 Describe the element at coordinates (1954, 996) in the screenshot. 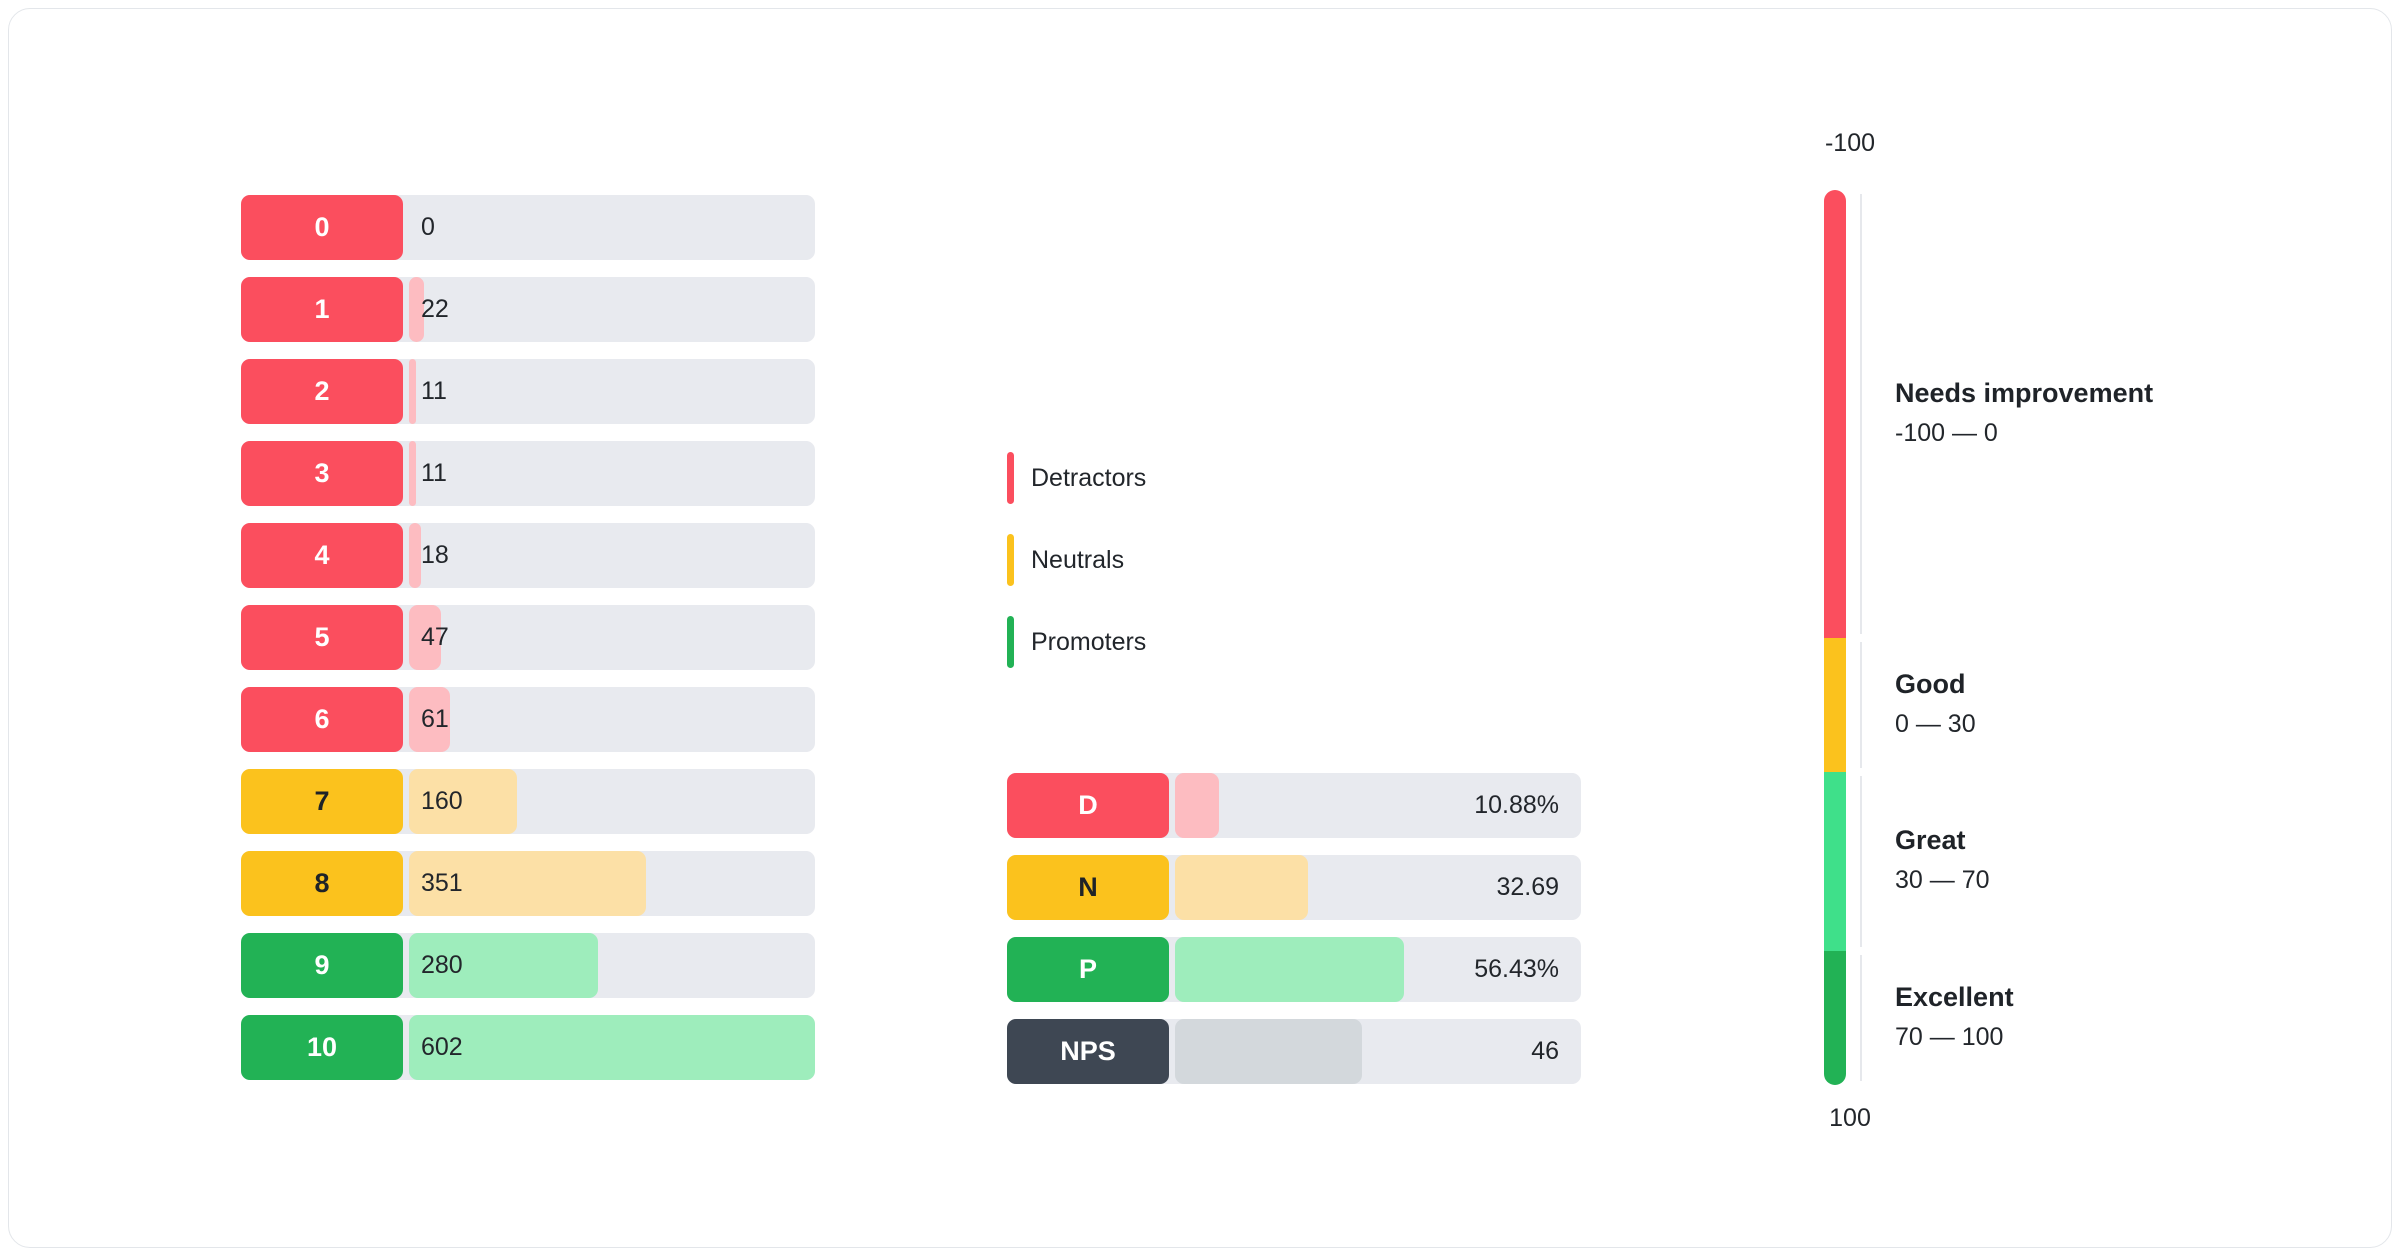

I see `gauge-band-name: Excellent` at that location.